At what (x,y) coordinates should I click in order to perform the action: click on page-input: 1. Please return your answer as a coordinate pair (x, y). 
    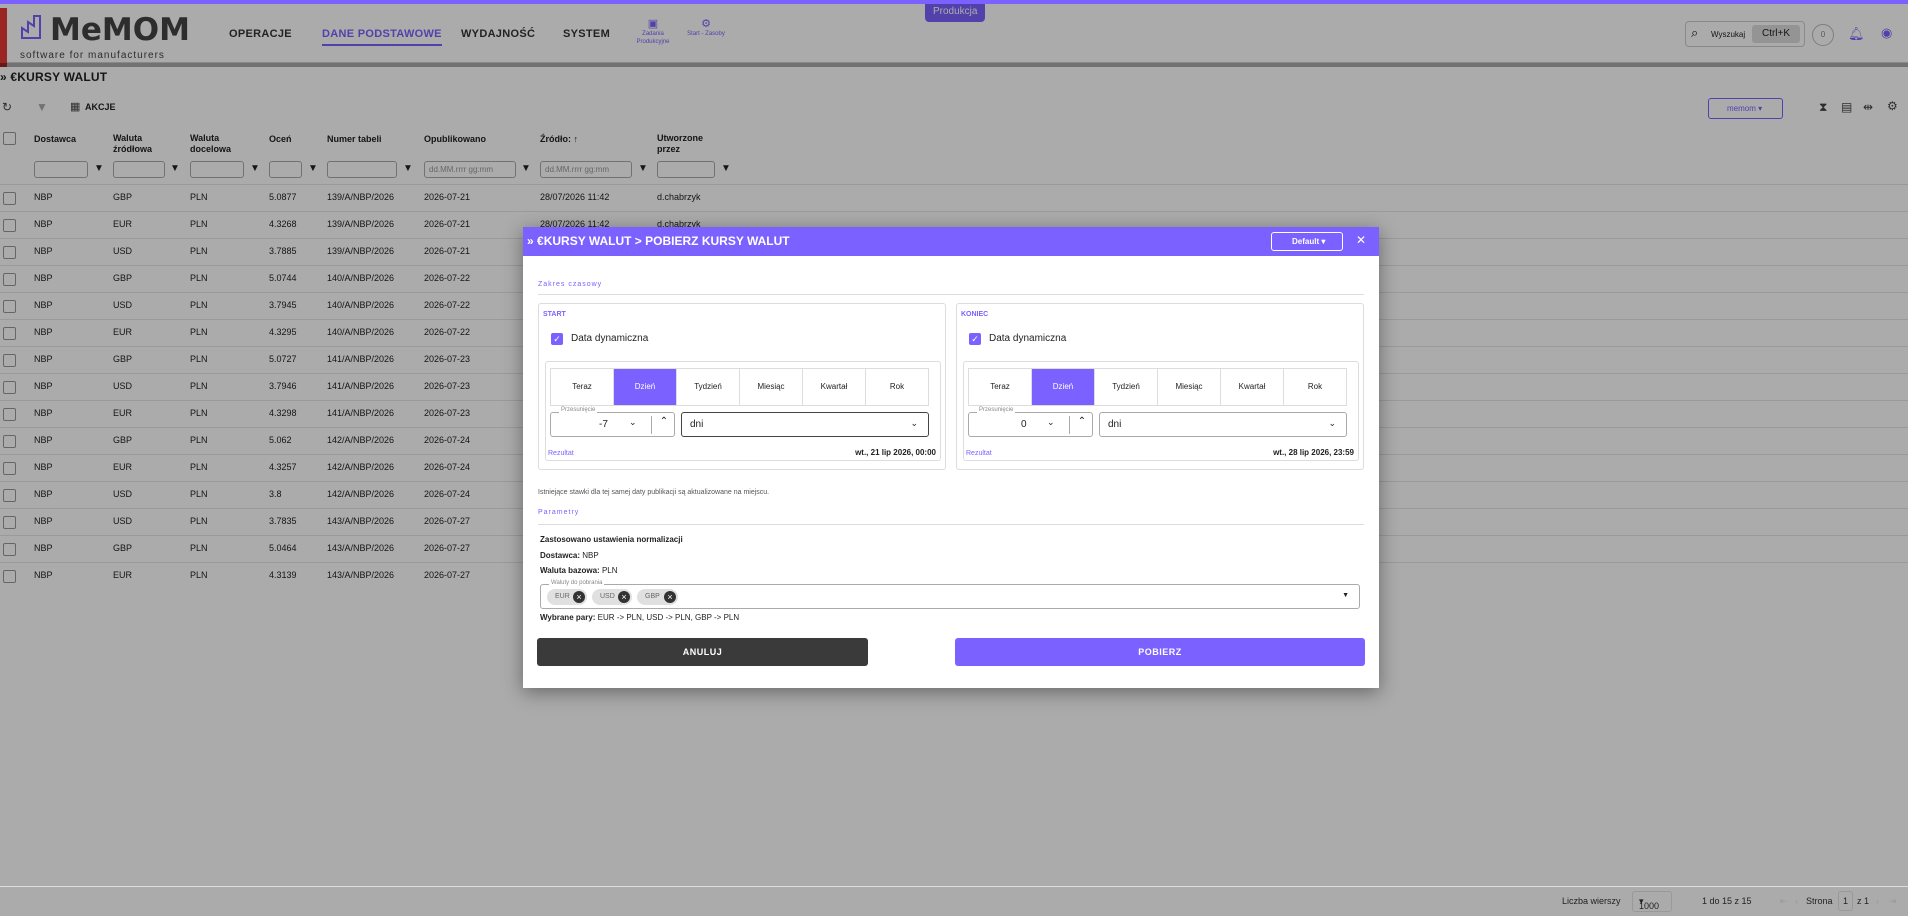
    Looking at the image, I should click on (1846, 901).